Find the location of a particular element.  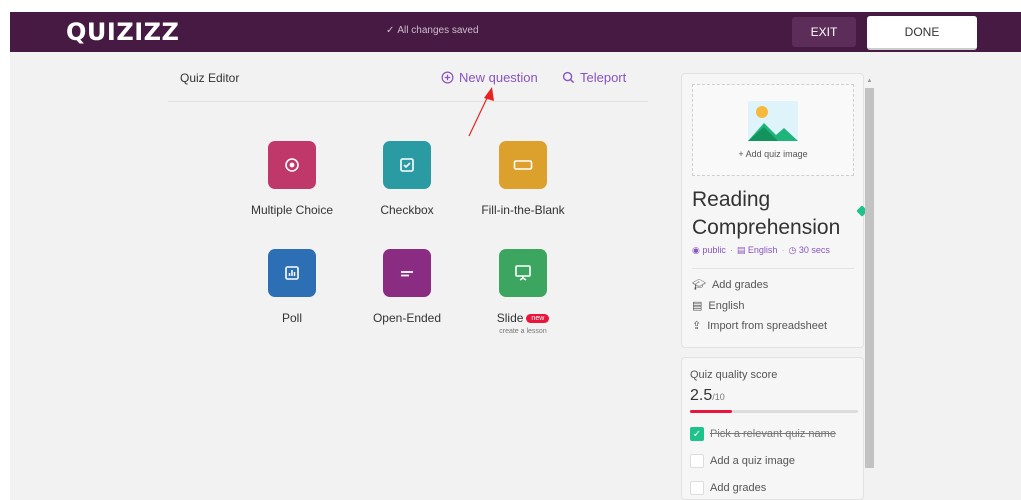

question-type-label: Checkbox is located at coordinates (407, 210).